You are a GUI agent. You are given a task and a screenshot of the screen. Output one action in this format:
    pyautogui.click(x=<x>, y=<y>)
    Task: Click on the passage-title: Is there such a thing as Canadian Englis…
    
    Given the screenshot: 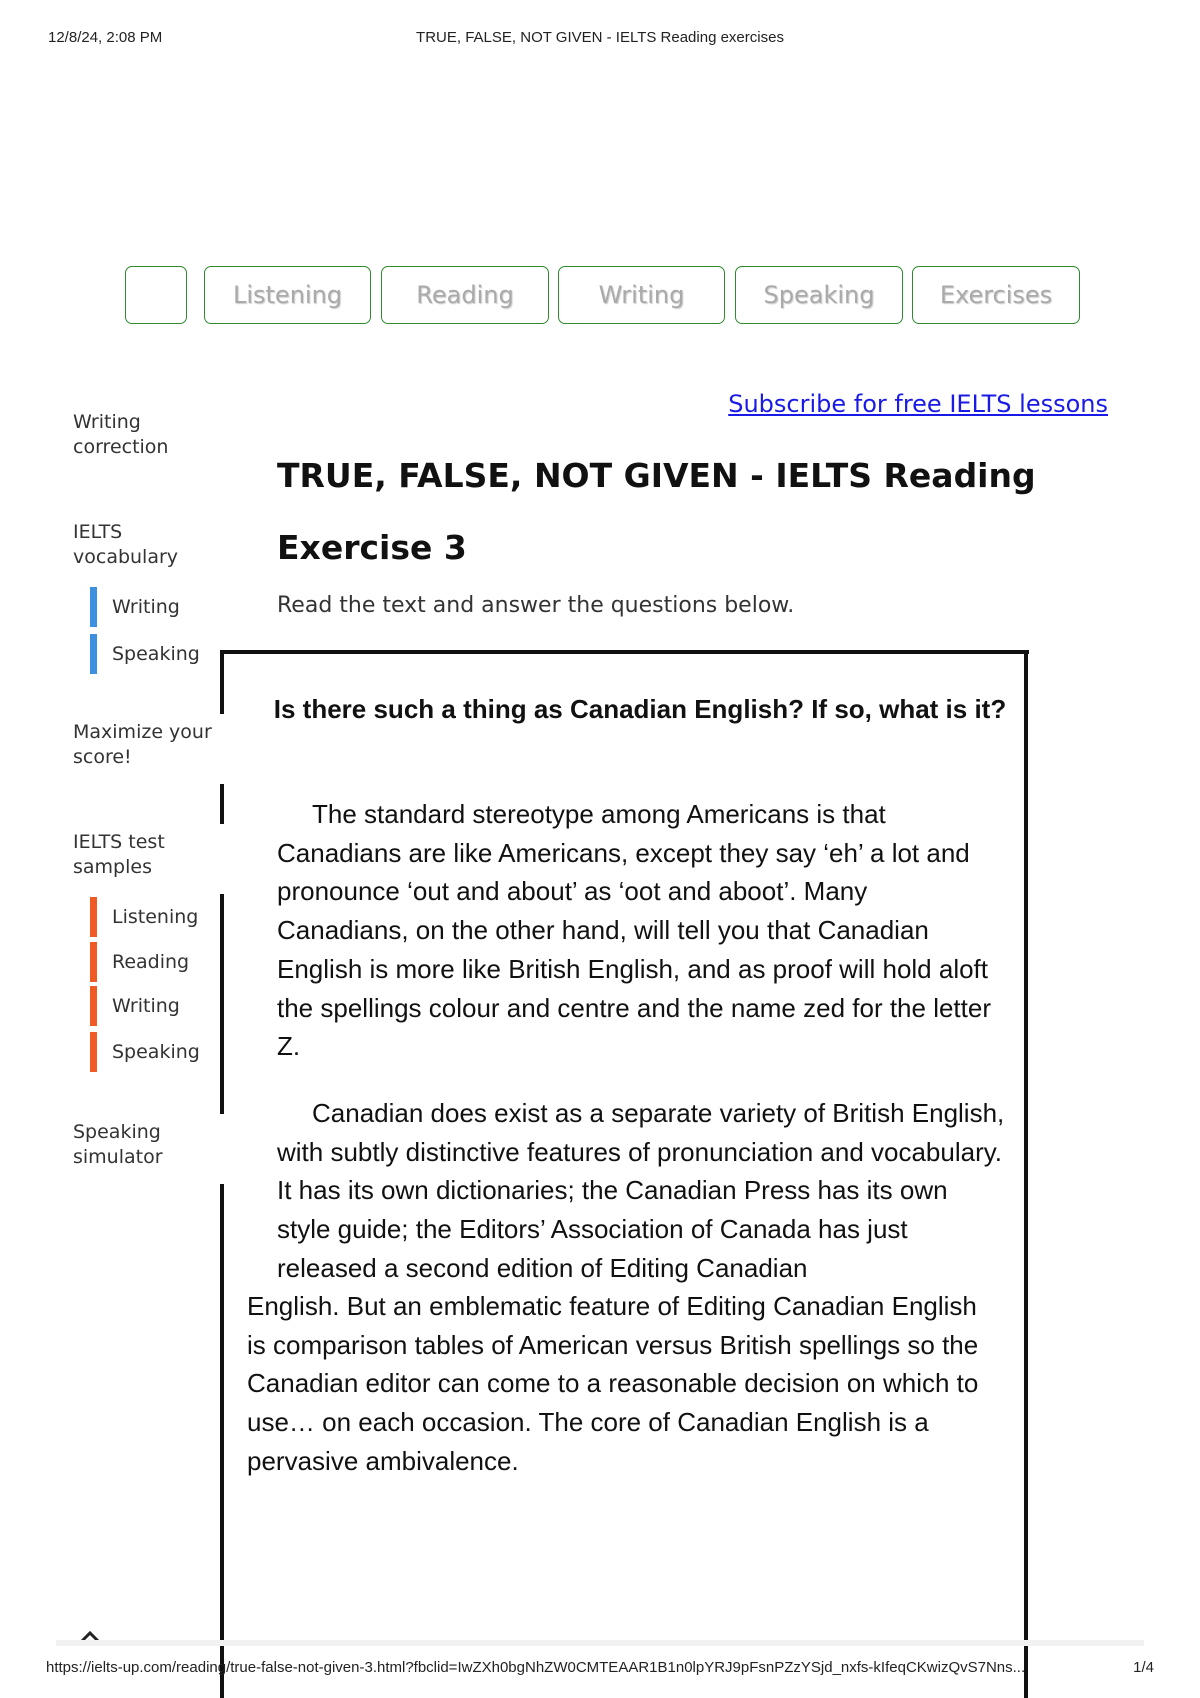 What is the action you would take?
    pyautogui.click(x=640, y=709)
    